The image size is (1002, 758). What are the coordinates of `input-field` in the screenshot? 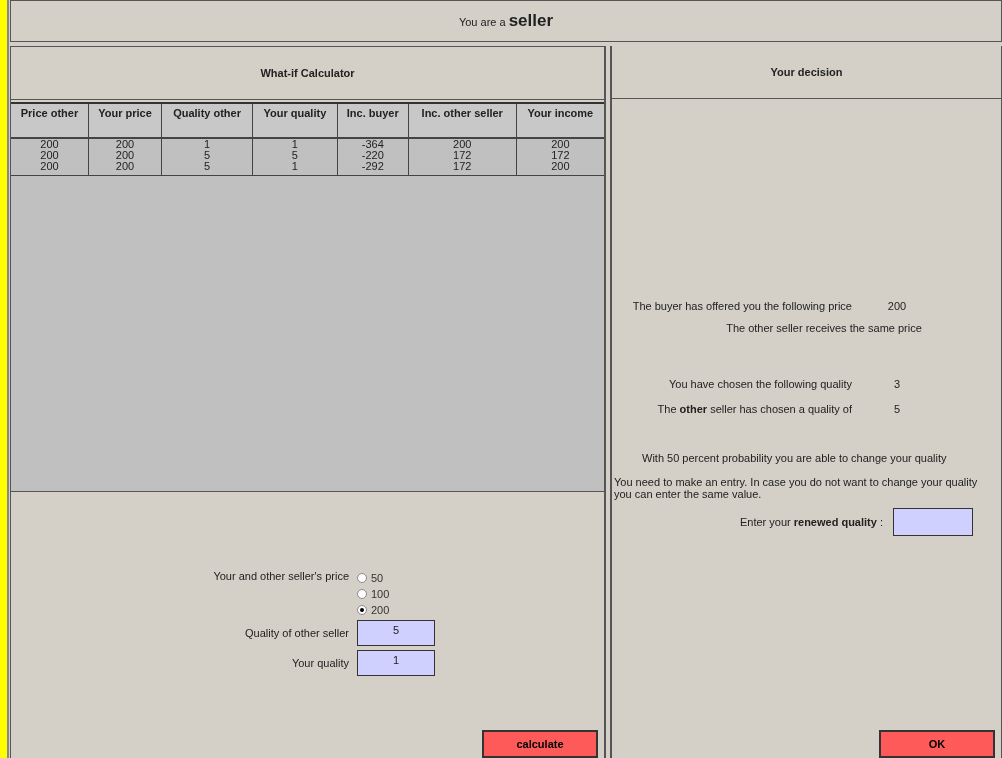 It's located at (933, 522).